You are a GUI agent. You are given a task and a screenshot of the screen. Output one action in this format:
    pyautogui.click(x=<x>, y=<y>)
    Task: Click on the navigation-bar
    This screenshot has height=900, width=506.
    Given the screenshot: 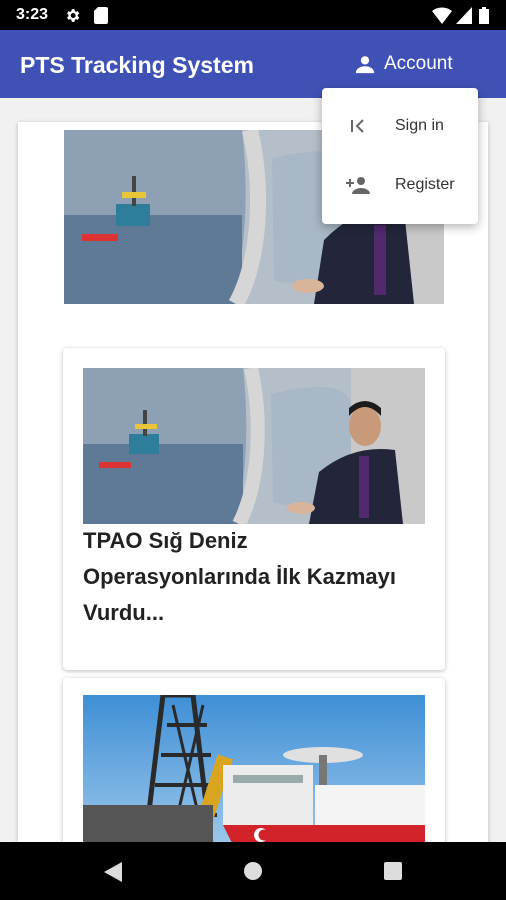 What is the action you would take?
    pyautogui.click(x=253, y=871)
    